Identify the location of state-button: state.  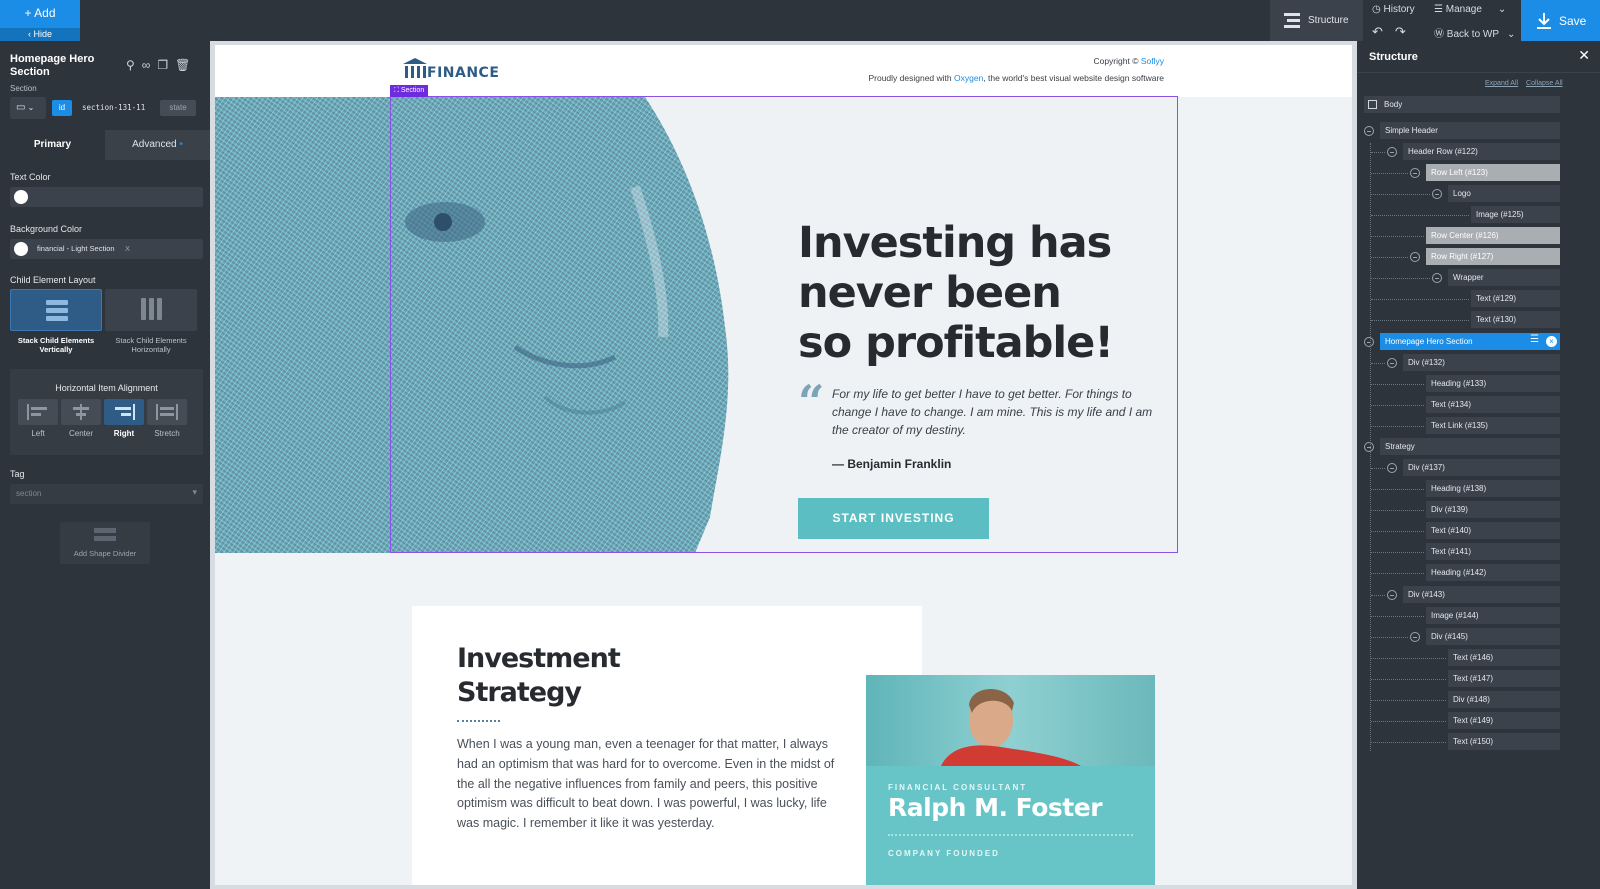
(178, 108).